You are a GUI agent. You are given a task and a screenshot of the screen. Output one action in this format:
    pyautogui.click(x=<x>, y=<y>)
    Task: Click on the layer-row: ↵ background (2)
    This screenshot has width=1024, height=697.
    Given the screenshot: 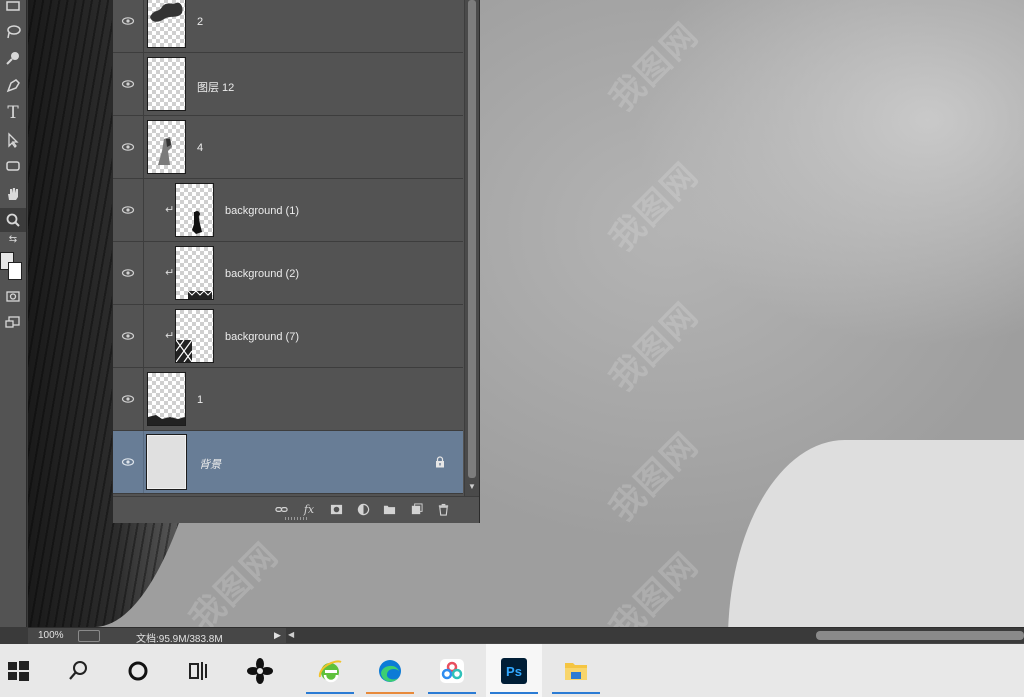 What is the action you would take?
    pyautogui.click(x=288, y=273)
    